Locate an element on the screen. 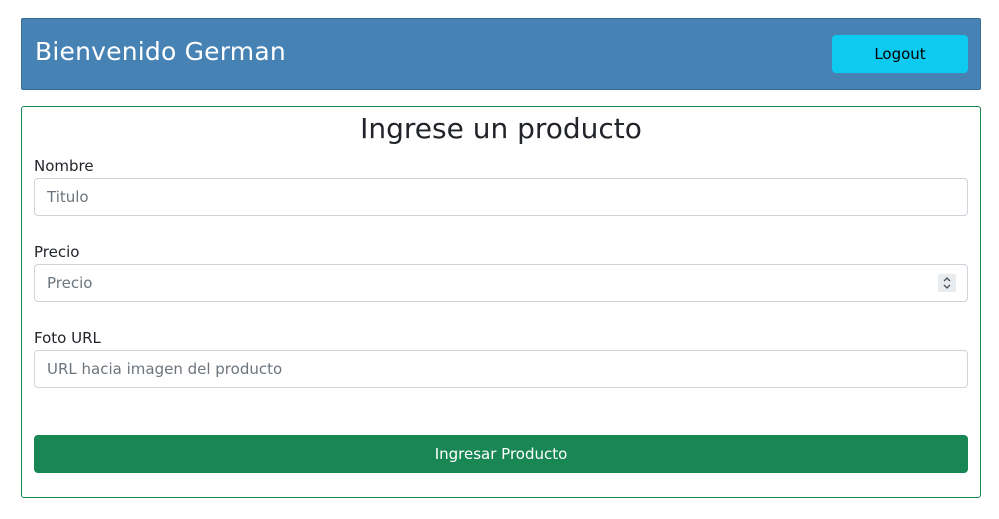  foto-url-input is located at coordinates (501, 369).